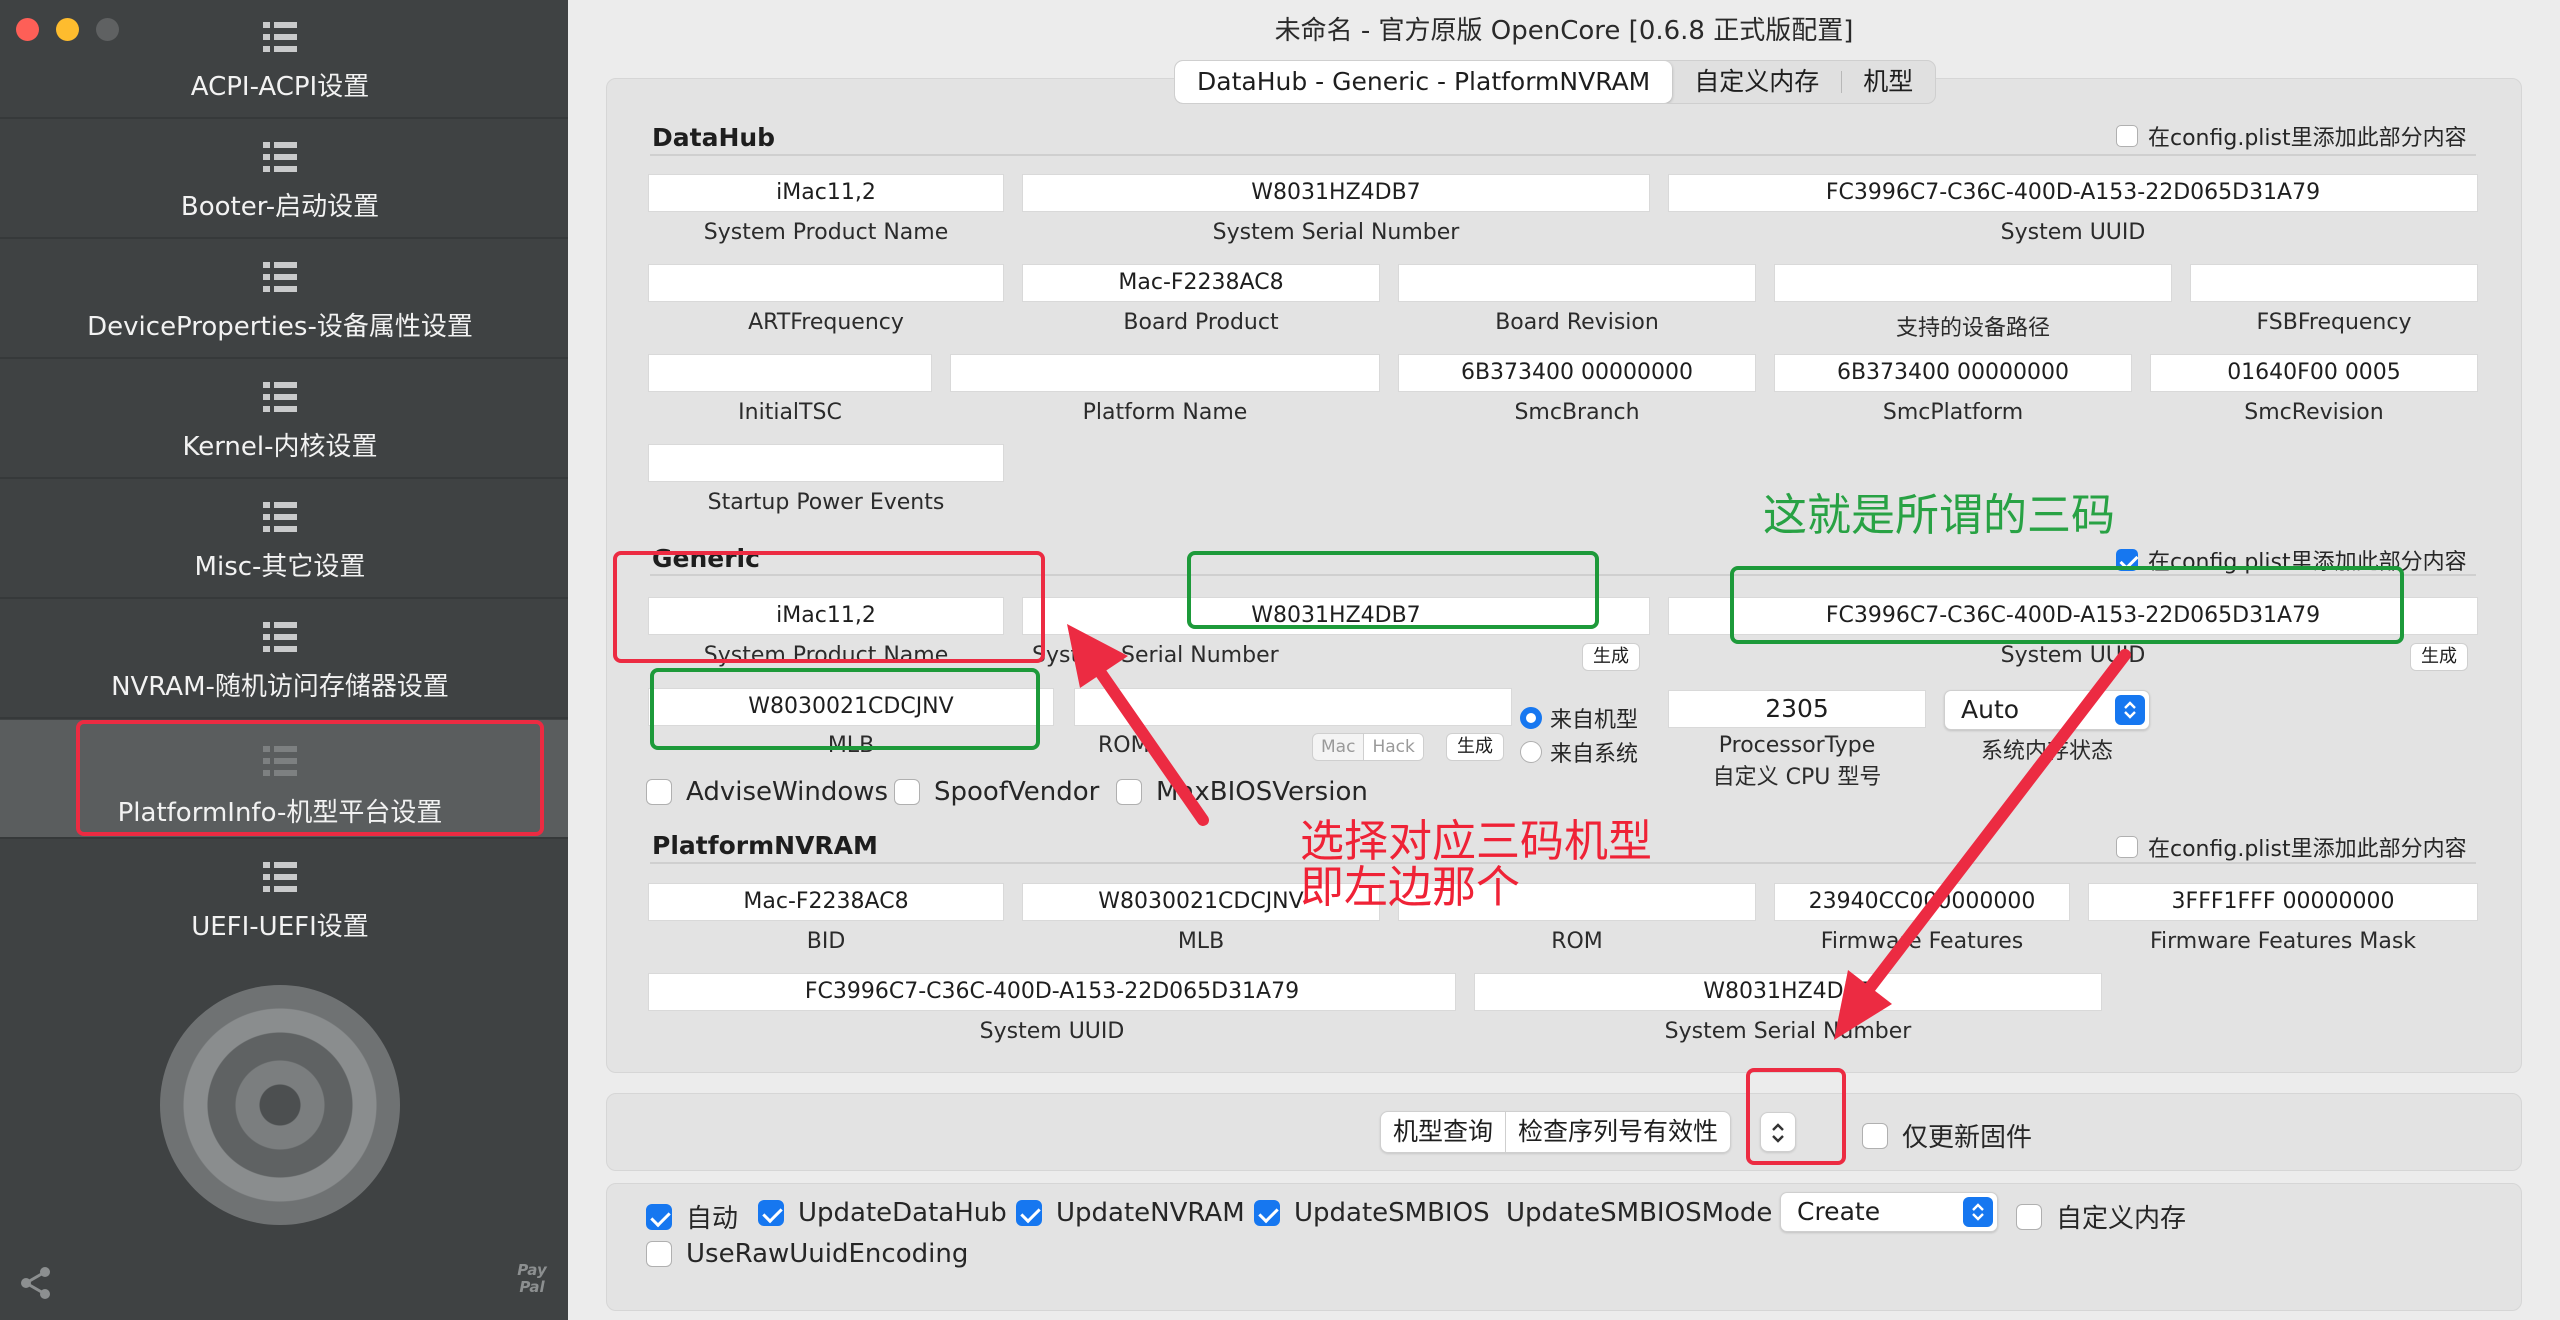 The image size is (2560, 1320). What do you see at coordinates (1599, 832) in the screenshot?
I see `annotation-arrows` at bounding box center [1599, 832].